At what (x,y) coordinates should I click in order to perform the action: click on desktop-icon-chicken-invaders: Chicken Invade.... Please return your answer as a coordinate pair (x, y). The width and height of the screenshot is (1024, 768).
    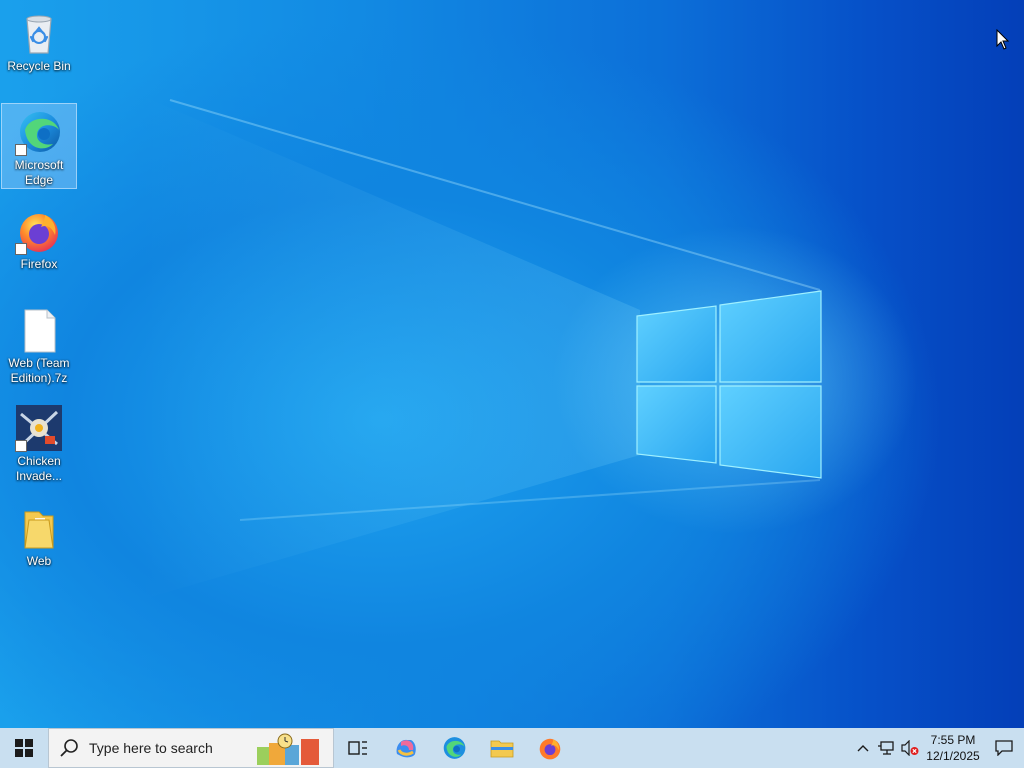
    Looking at the image, I should click on (39, 443).